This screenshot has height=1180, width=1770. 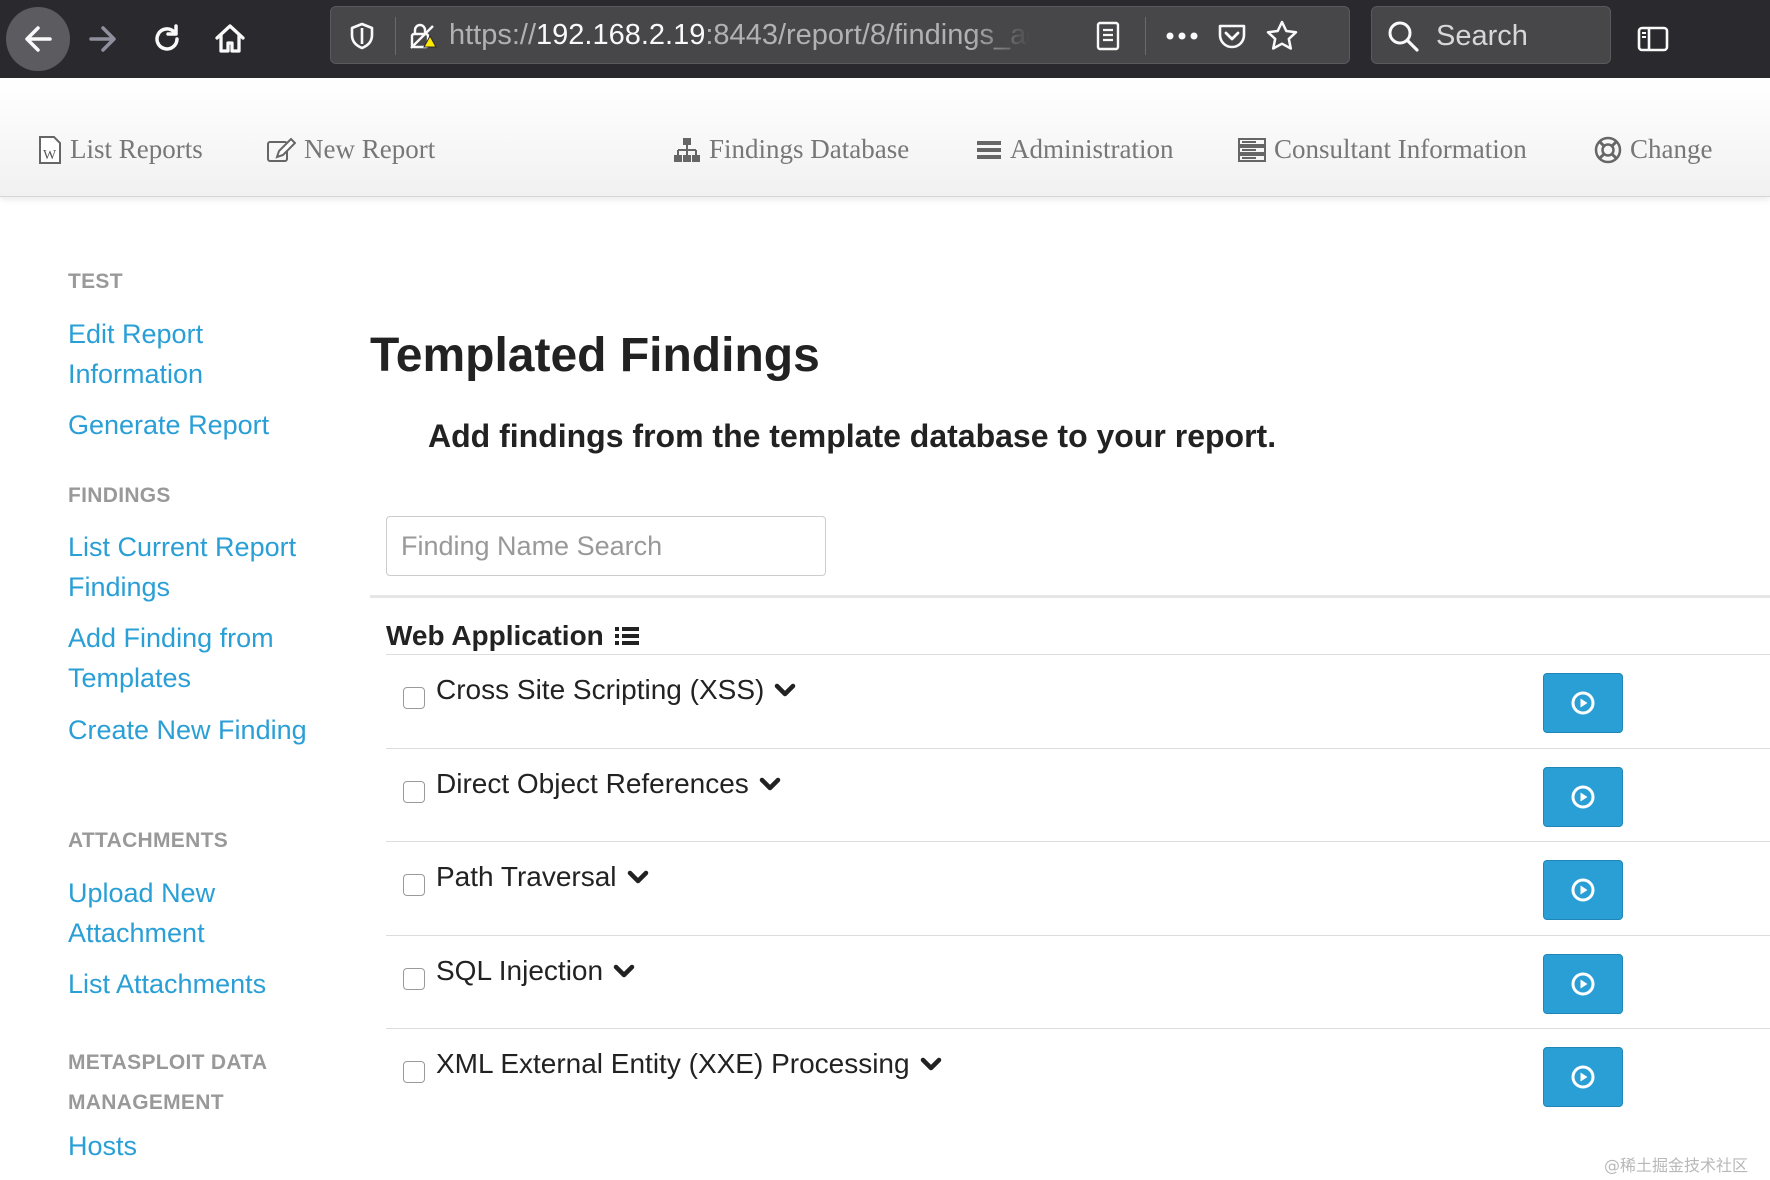 I want to click on sidebar-link-hosts: Hosts, so click(x=188, y=1146).